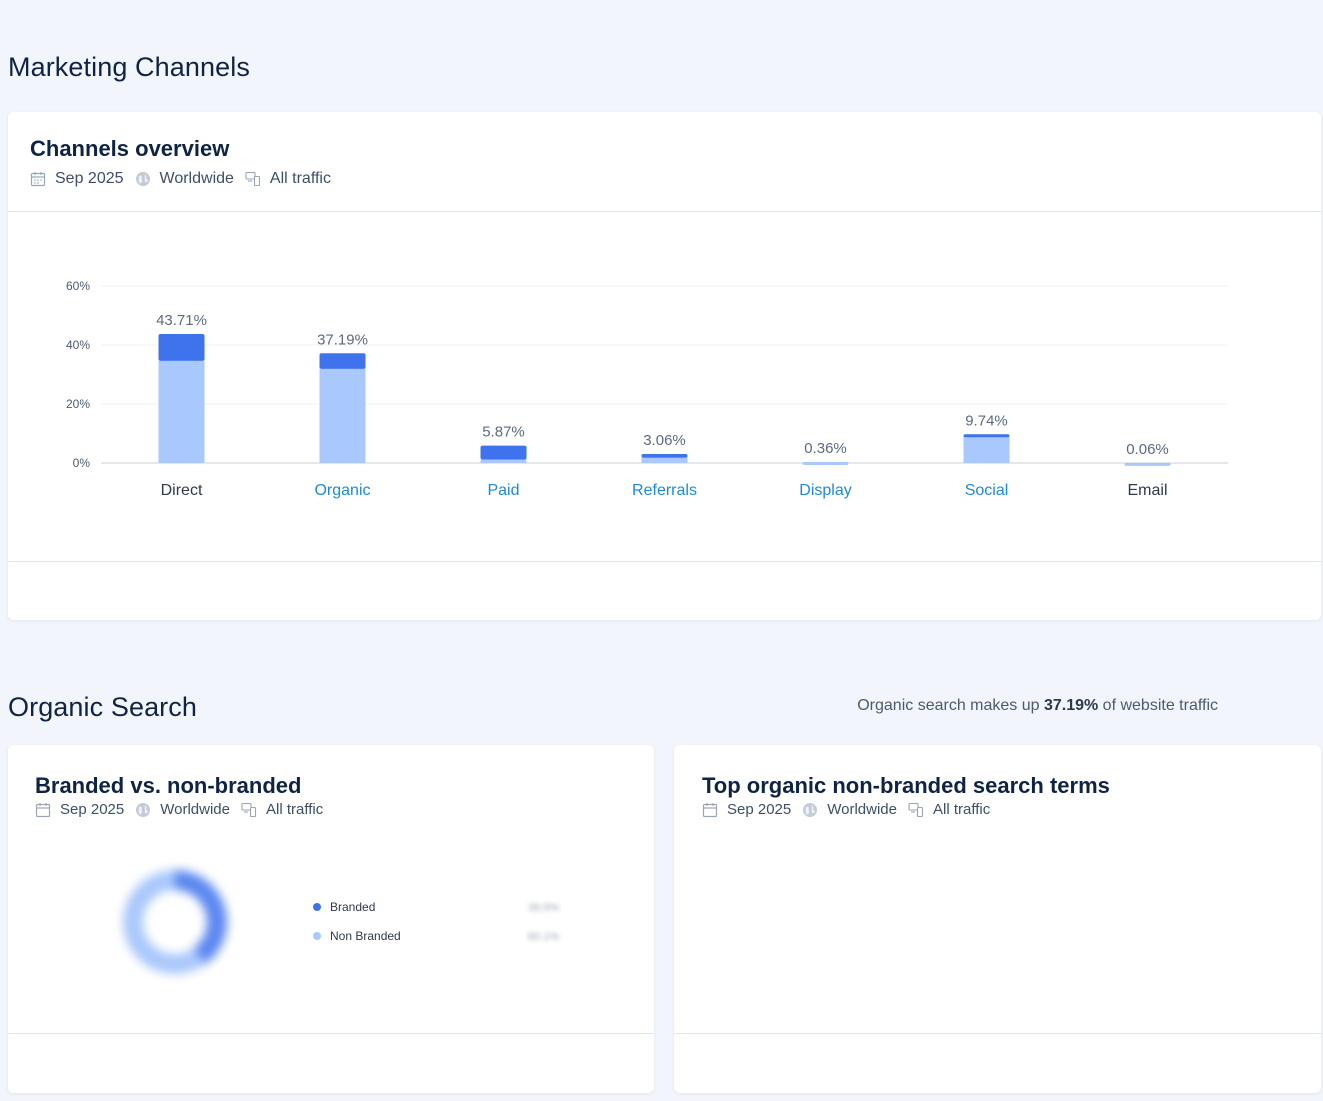 The image size is (1323, 1101). Describe the element at coordinates (950, 705) in the screenshot. I see `organic-note-prefix: Organic search makes up` at that location.